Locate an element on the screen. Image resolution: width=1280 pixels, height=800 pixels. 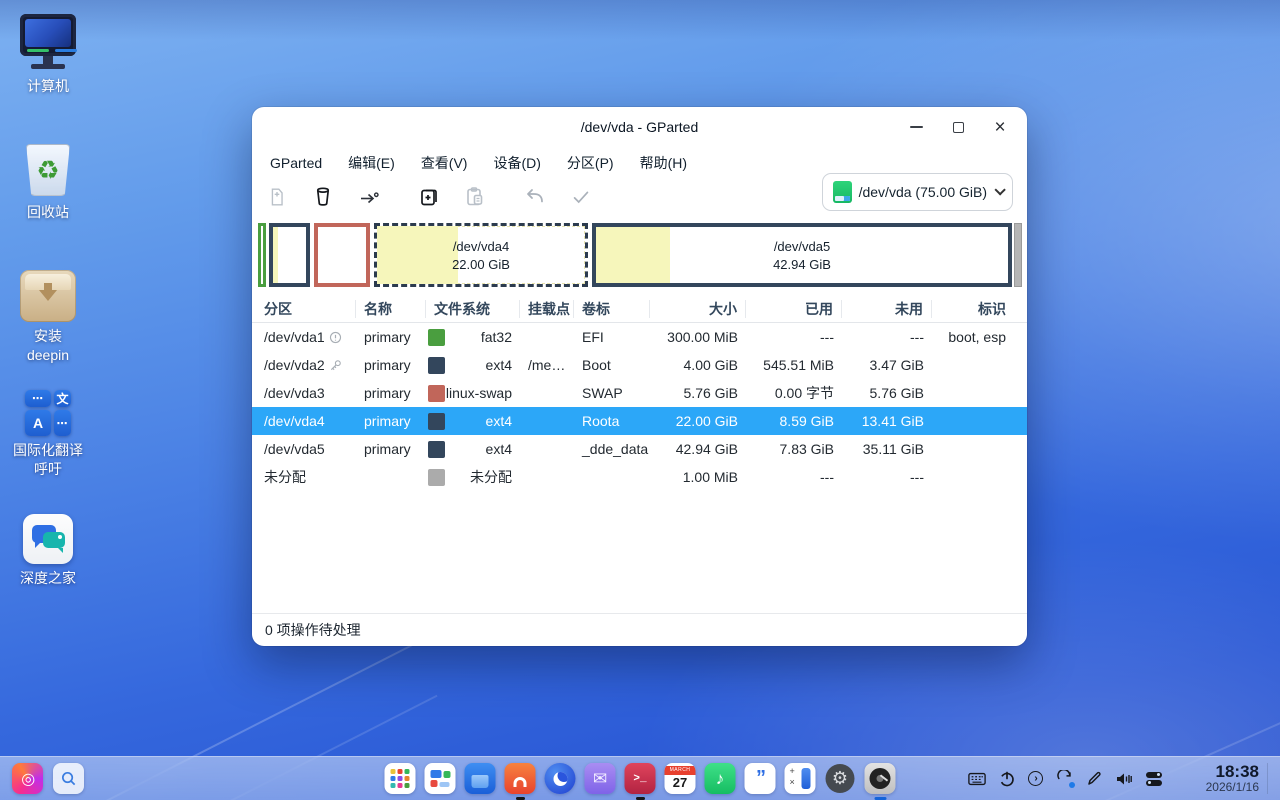
terminal-button: >_ is located at coordinates (640, 781).